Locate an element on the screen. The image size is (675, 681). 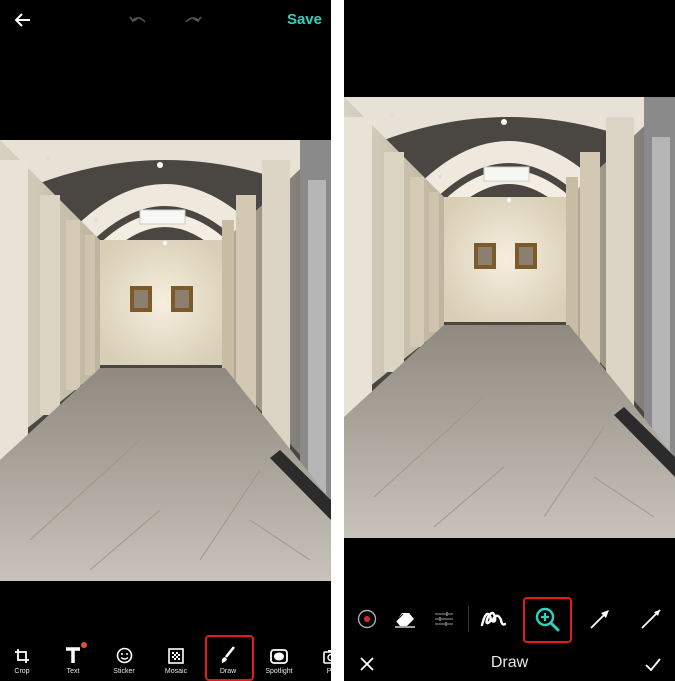
mode-title: Draw is located at coordinates (509, 662).